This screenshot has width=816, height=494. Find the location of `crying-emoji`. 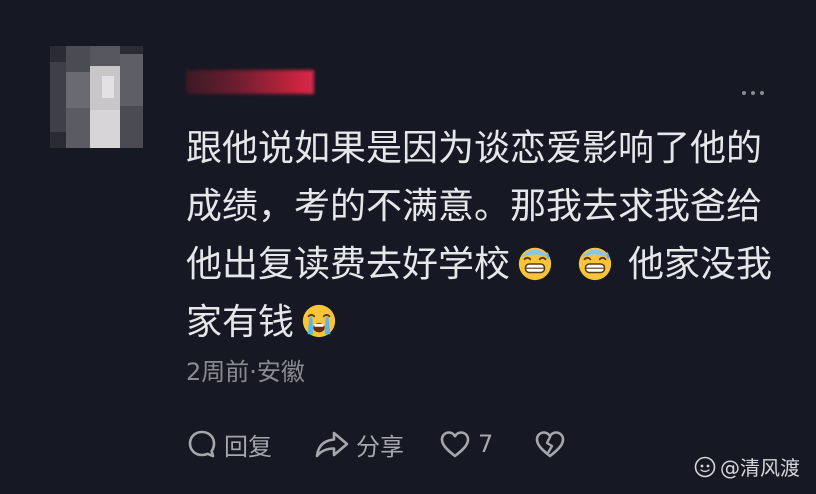

crying-emoji is located at coordinates (319, 321).